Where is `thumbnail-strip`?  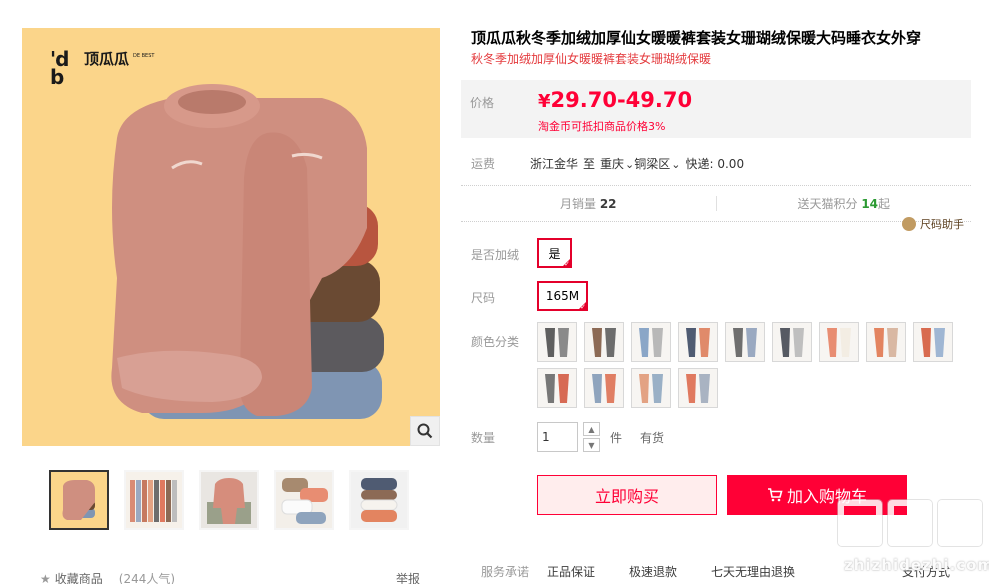 thumbnail-strip is located at coordinates (229, 500).